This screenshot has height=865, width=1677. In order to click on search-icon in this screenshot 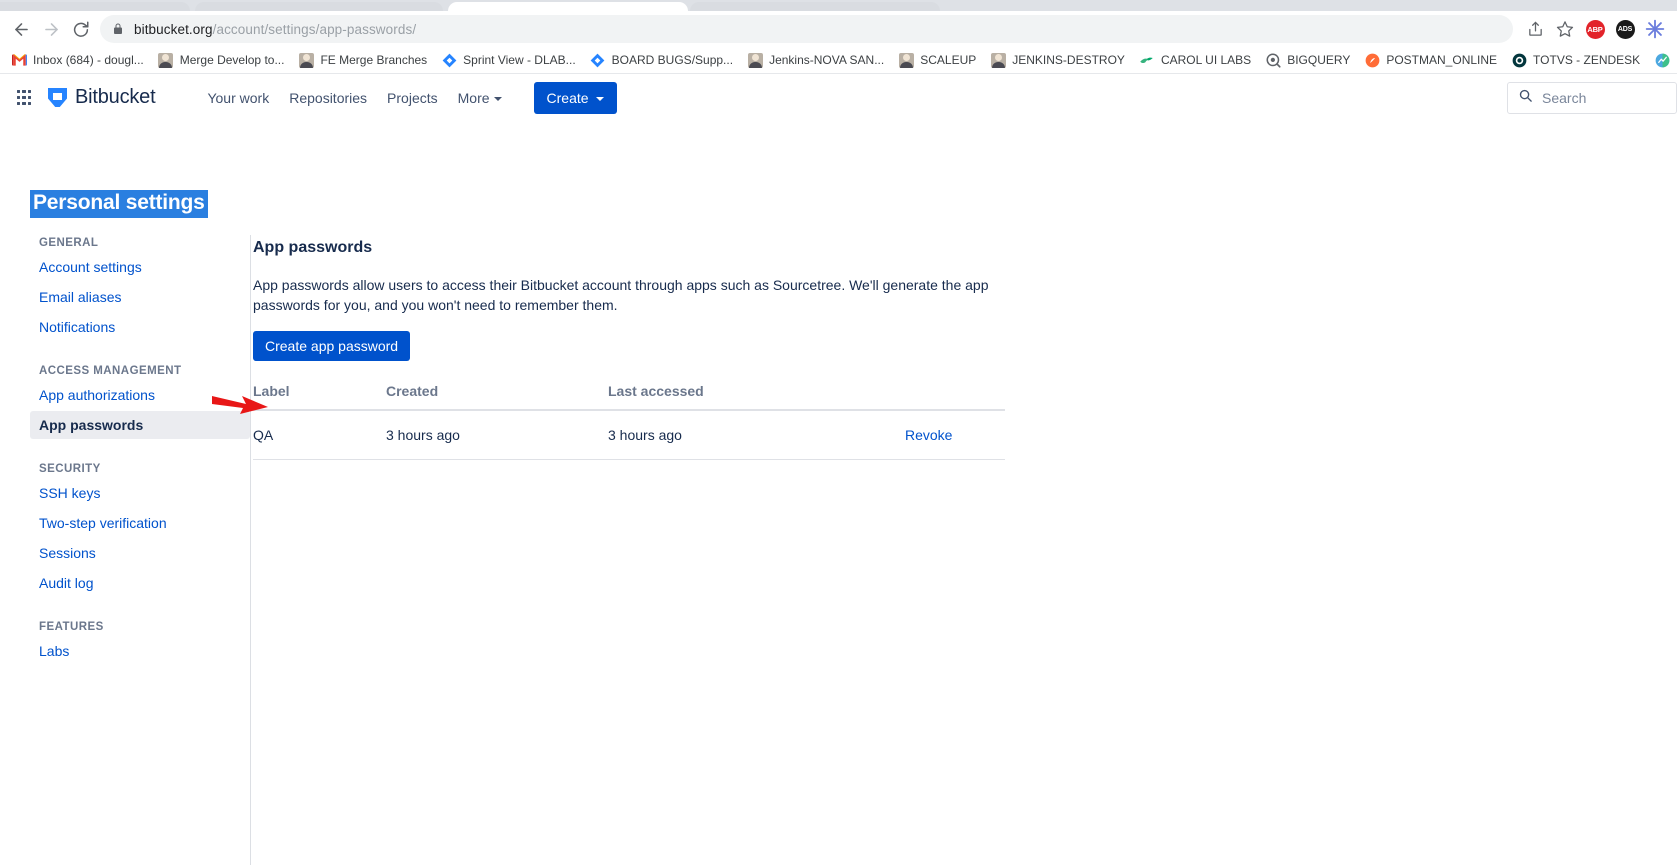, I will do `click(1525, 98)`.